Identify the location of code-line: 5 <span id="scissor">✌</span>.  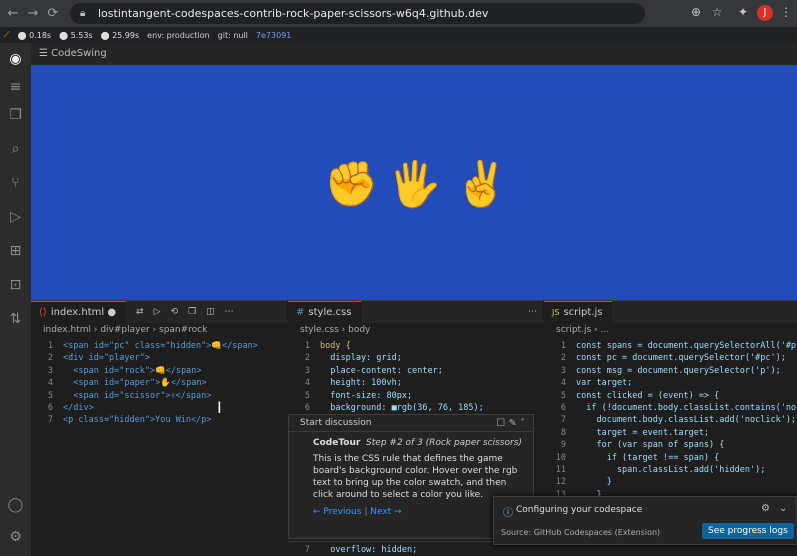
(159, 396).